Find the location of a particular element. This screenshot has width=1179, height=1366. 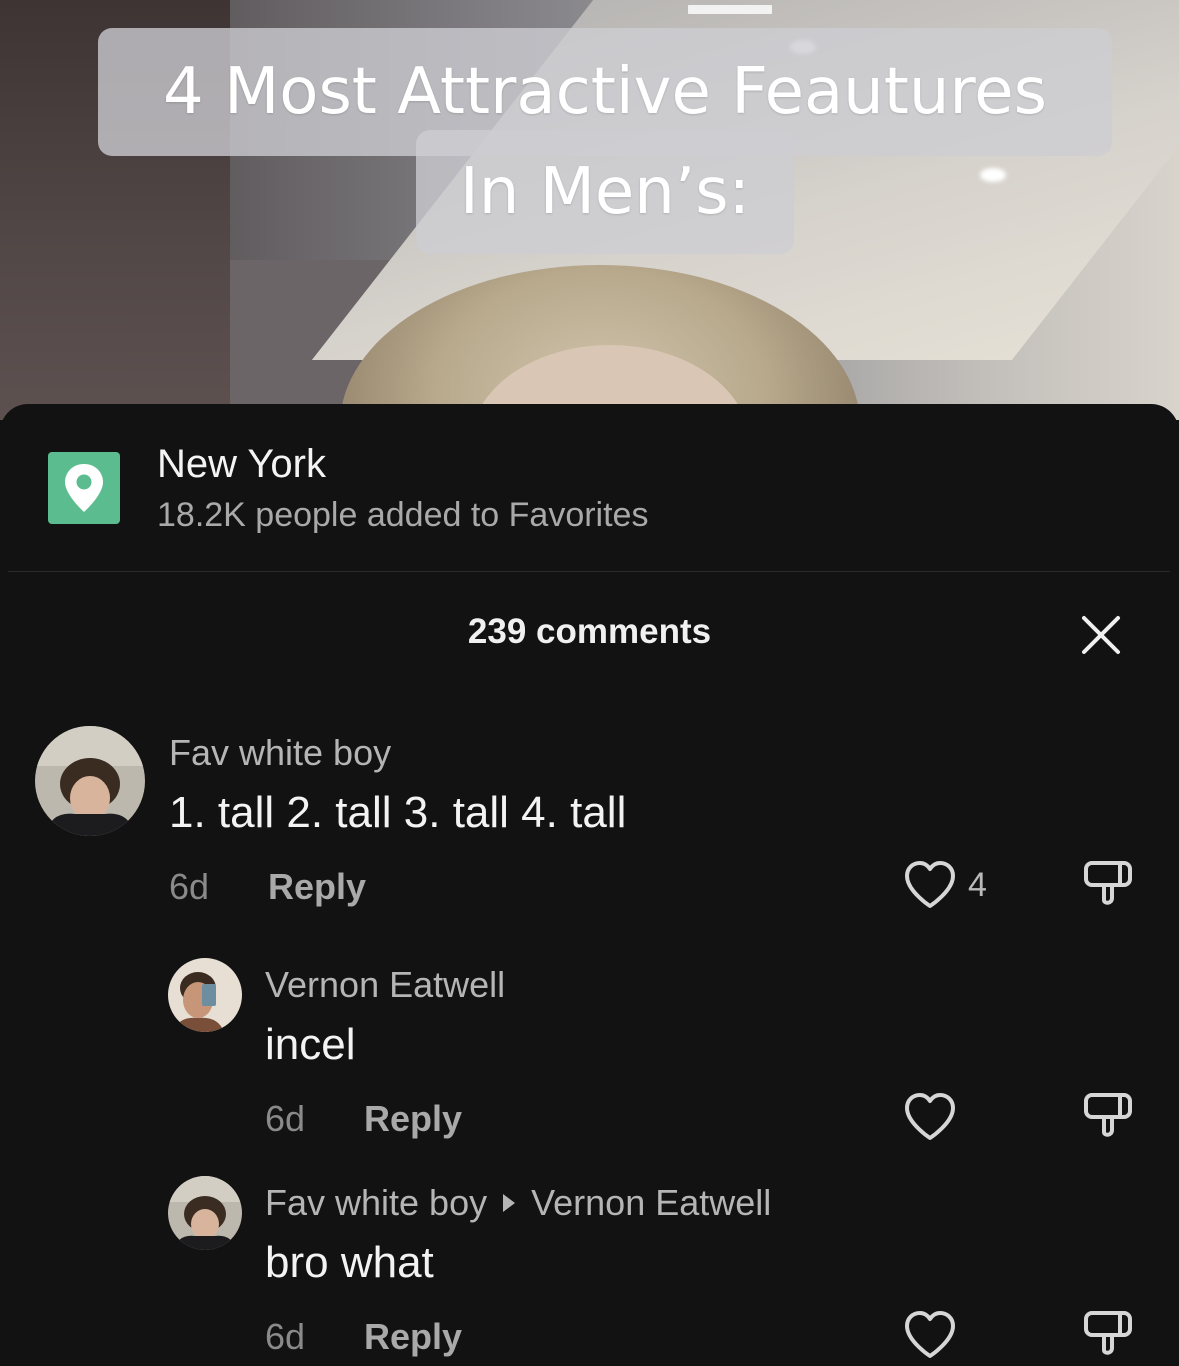

close-icon is located at coordinates (1101, 635).